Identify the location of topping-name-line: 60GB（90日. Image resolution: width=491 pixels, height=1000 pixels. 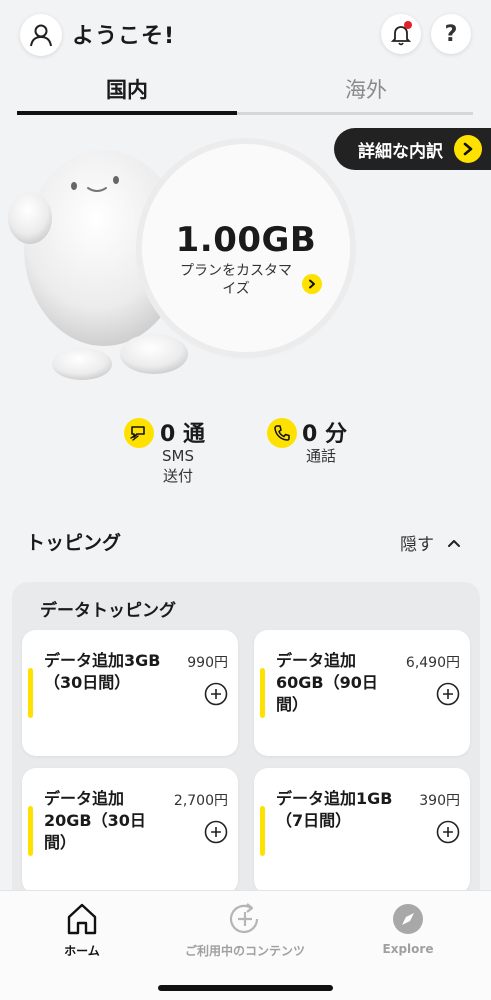
(327, 682).